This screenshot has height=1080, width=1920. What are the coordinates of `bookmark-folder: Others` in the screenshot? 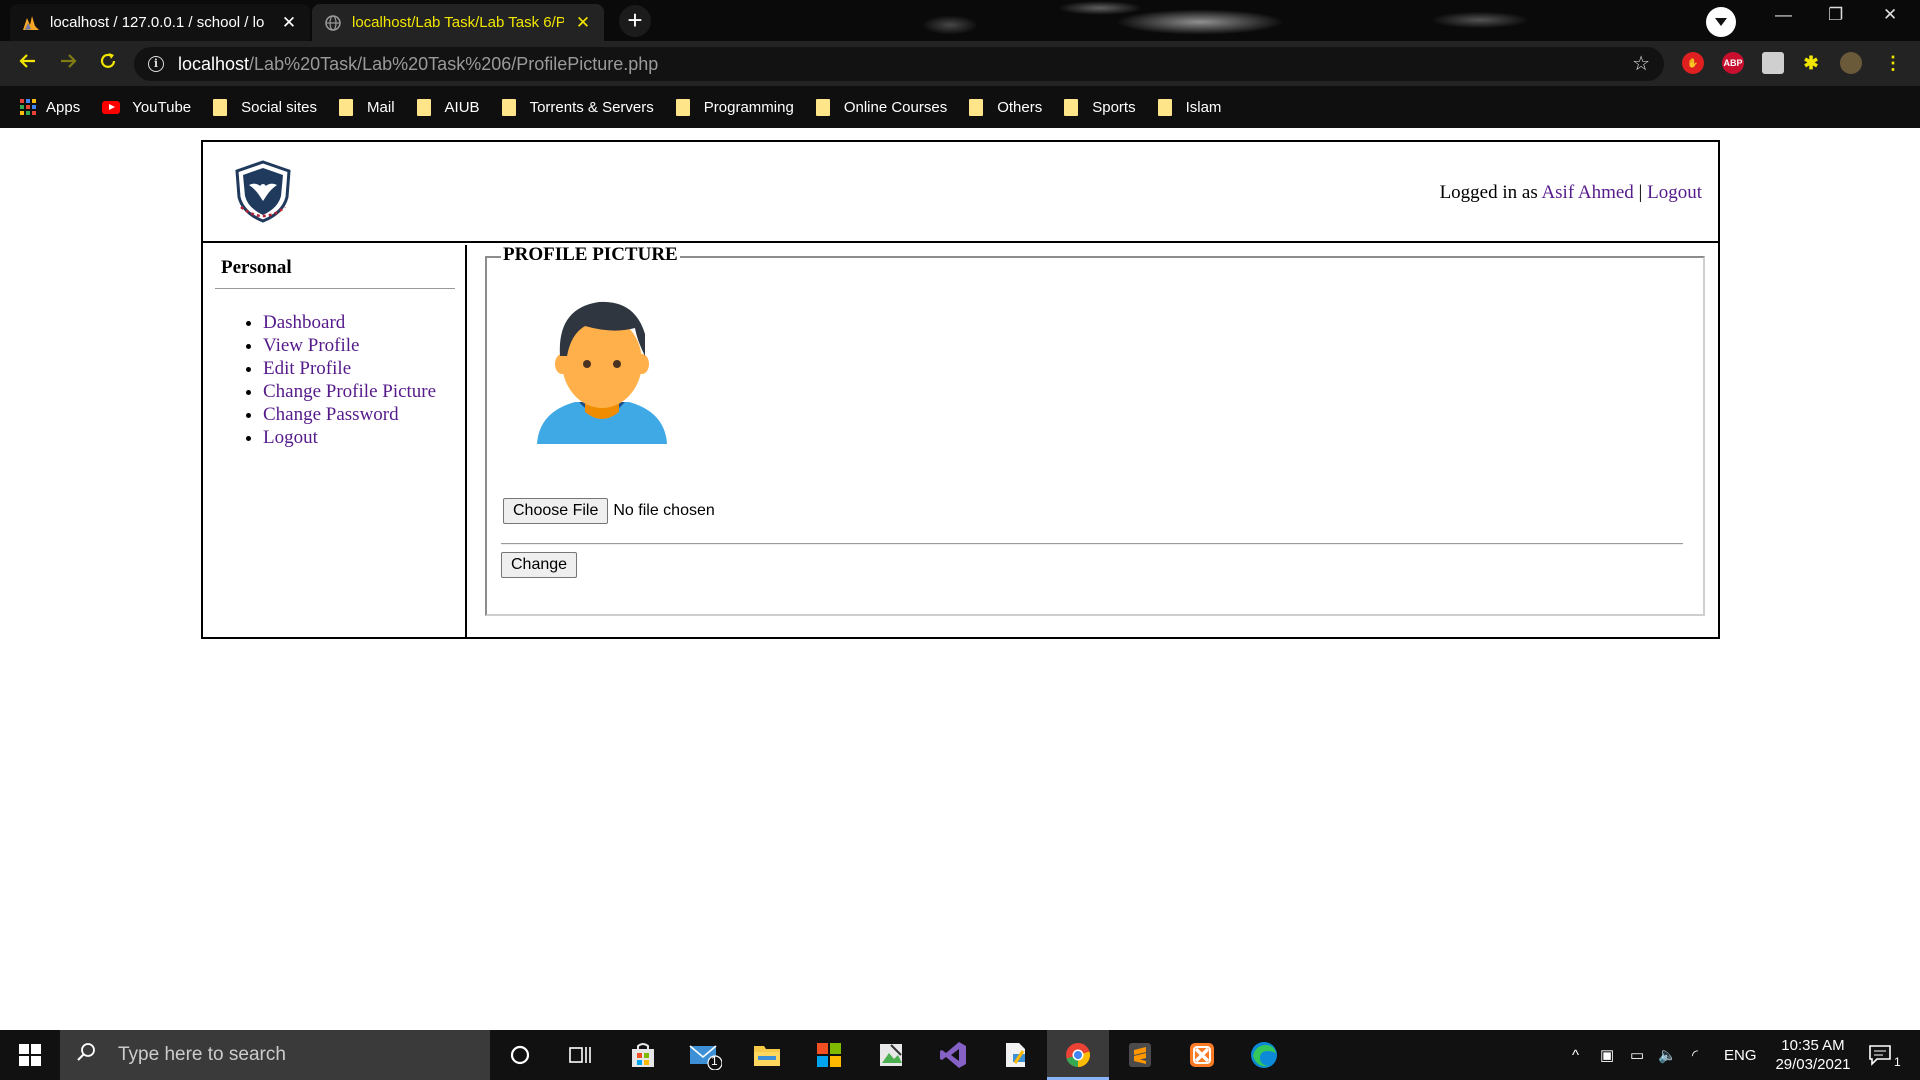 It's located at (1005, 107).